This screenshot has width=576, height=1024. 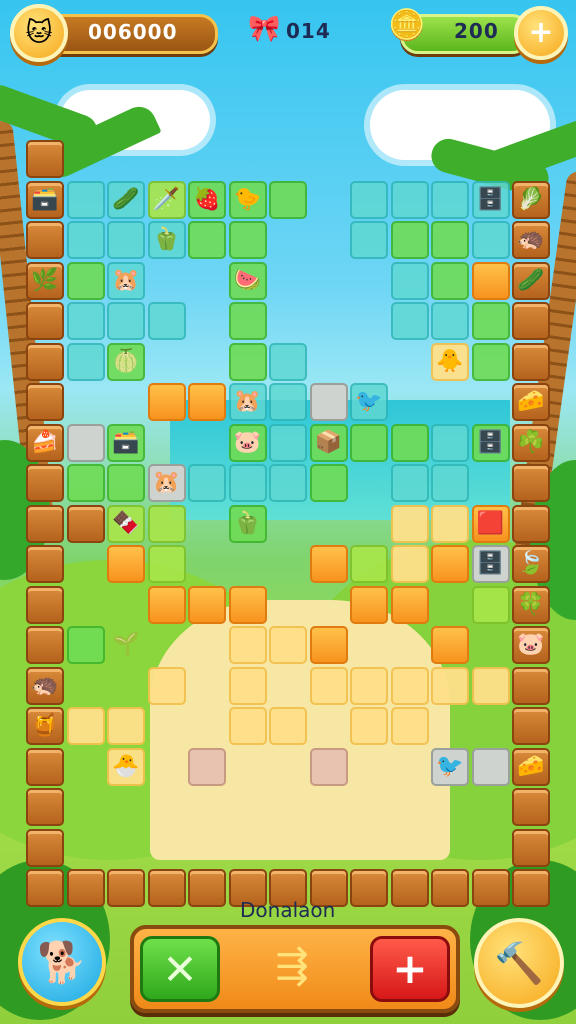 I want to click on tomato-icon: 🍓, so click(x=207, y=200).